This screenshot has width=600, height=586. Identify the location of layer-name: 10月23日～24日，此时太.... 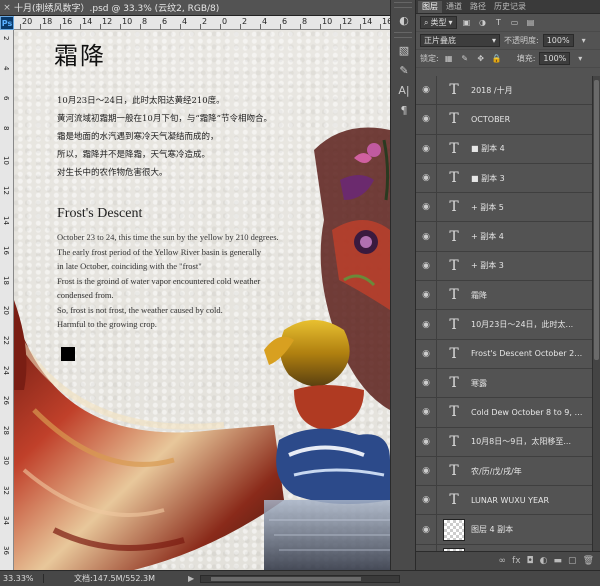
(522, 324).